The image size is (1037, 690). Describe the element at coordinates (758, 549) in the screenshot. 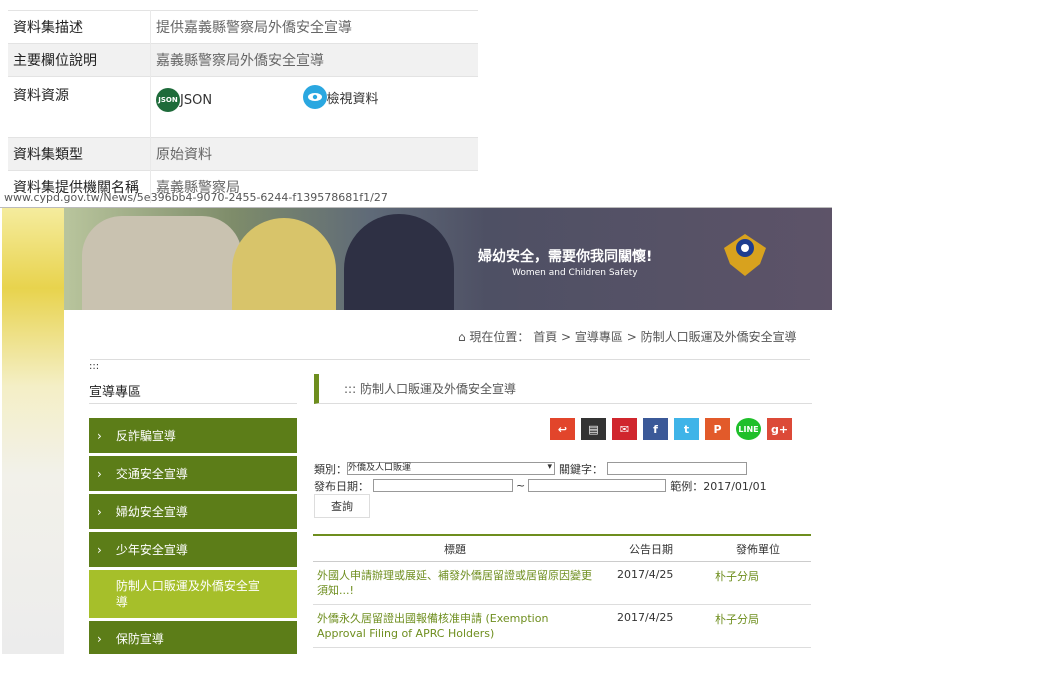

I see `column-header-unit: 發佈單位` at that location.